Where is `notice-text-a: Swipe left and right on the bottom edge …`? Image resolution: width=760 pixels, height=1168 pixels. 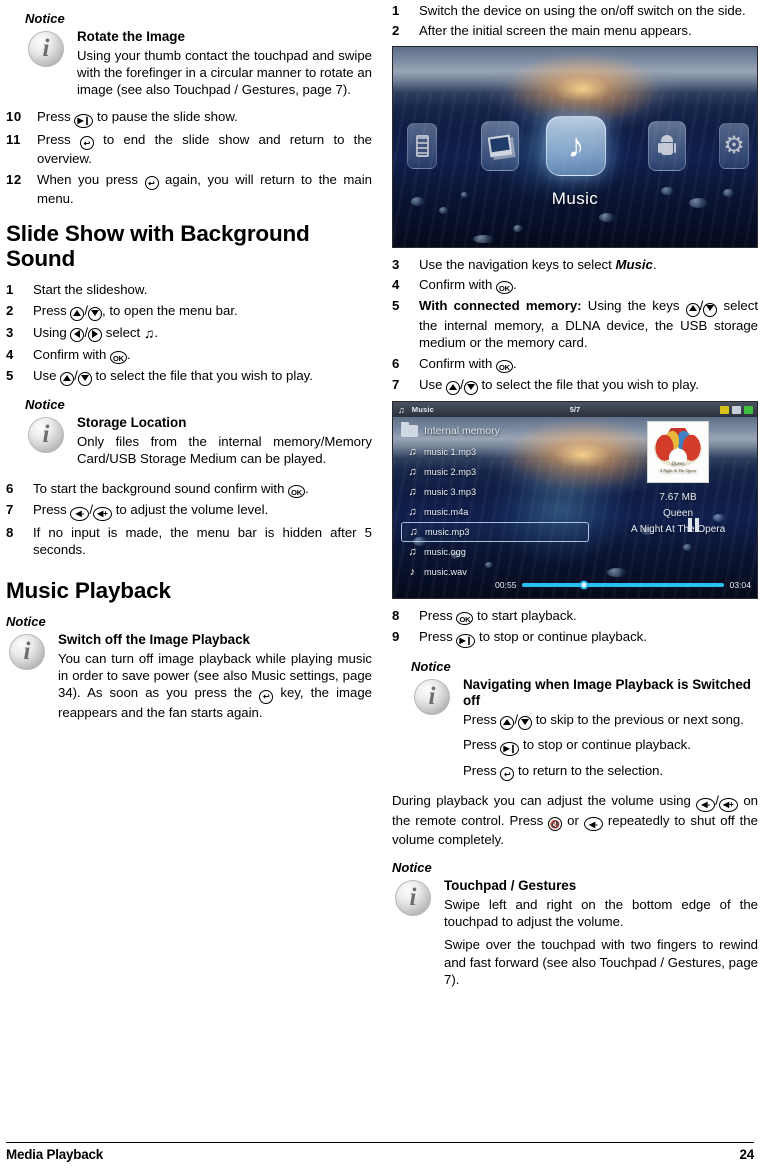 notice-text-a: Swipe left and right on the bottom edge … is located at coordinates (601, 913).